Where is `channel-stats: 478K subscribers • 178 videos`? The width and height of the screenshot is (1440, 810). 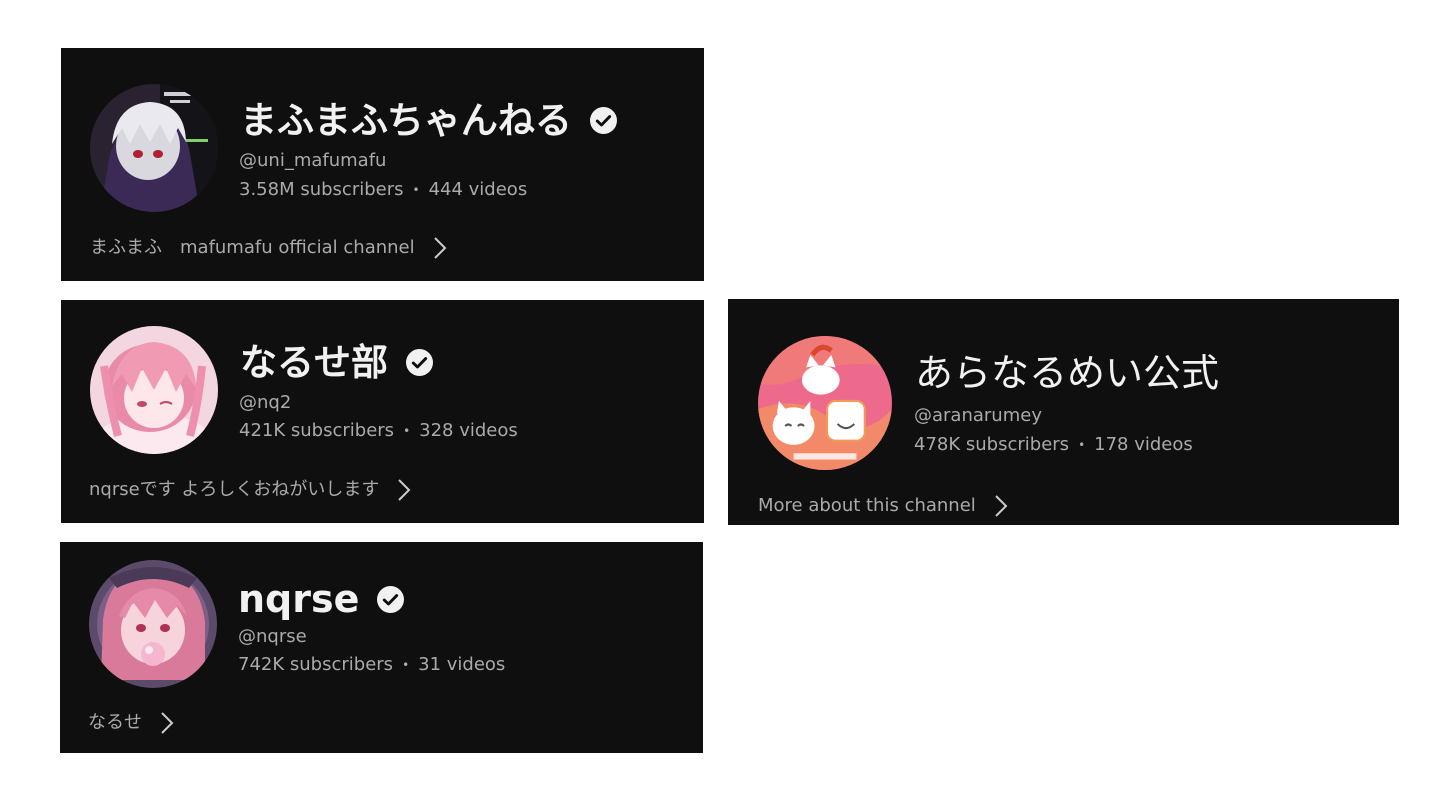
channel-stats: 478K subscribers • 178 videos is located at coordinates (1053, 445).